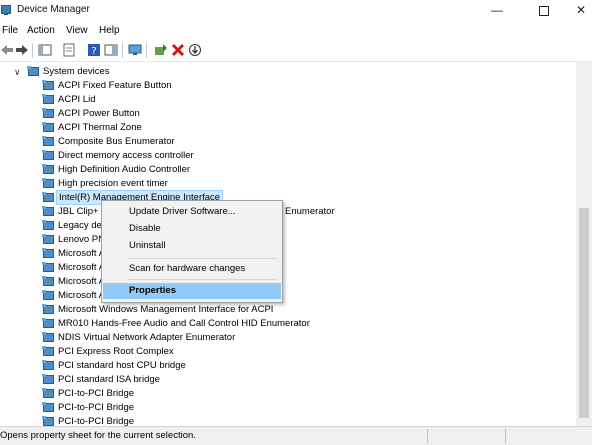 This screenshot has width=592, height=445. I want to click on device-item: High Definition Audio Controller, so click(280, 170).